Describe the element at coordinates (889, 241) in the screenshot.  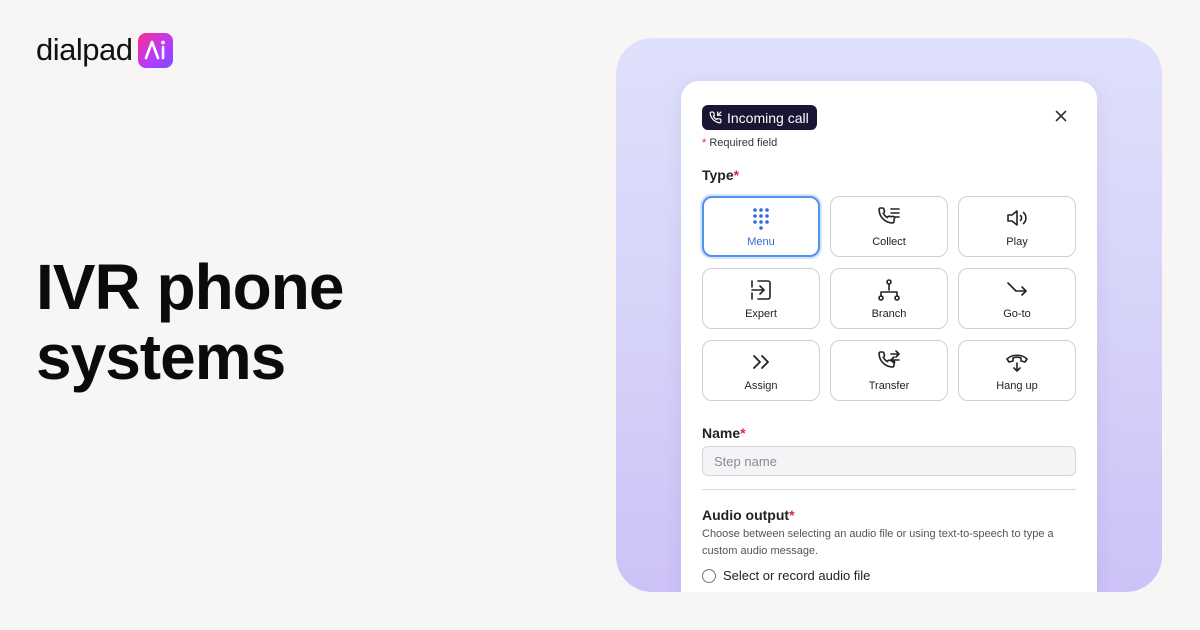
I see `tile-label: Collect` at that location.